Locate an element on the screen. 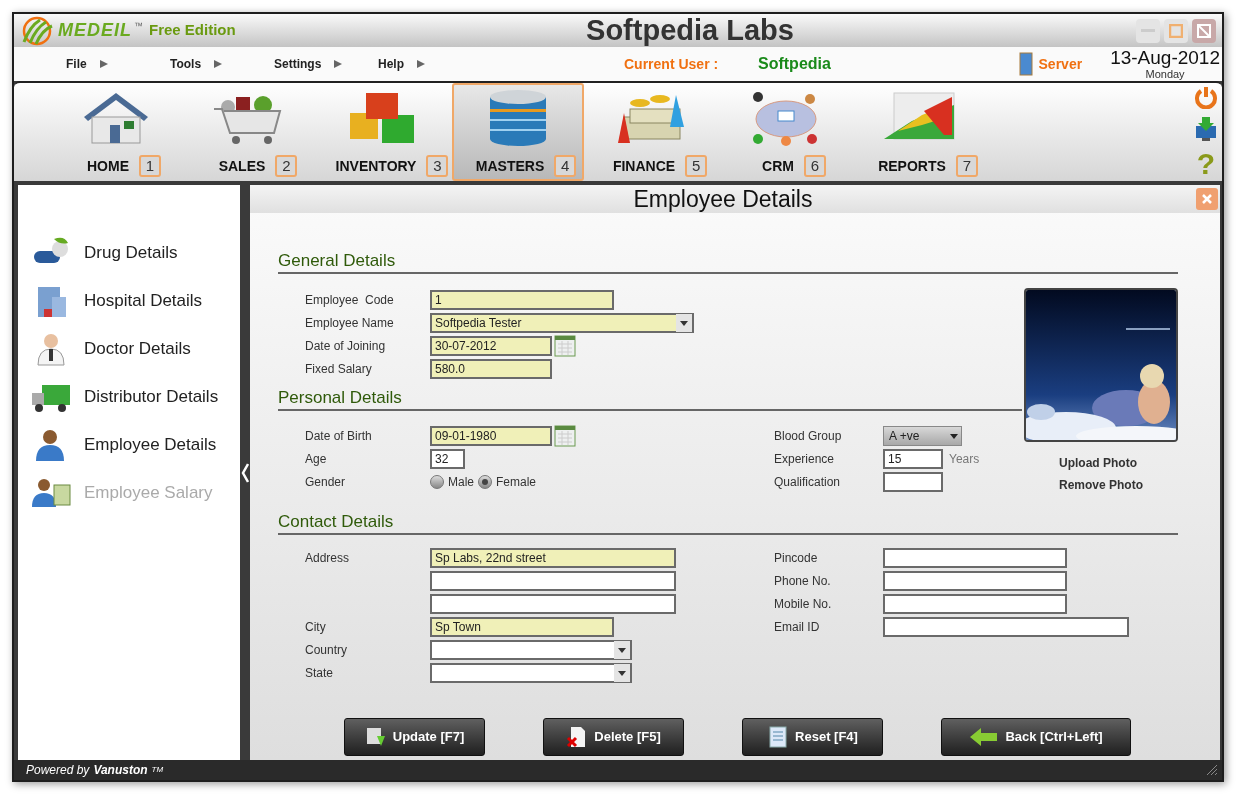 The image size is (1244, 801). module-label: MASTERS is located at coordinates (510, 166).